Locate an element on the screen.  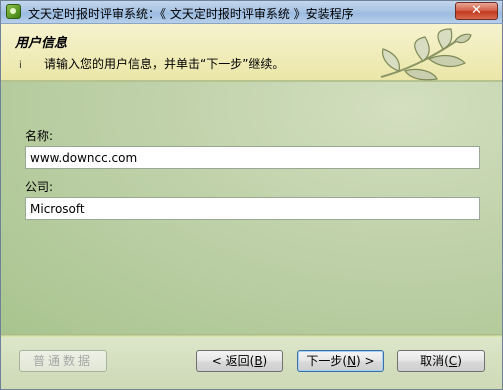
cancel-button: 取消(C) is located at coordinates (441, 361).